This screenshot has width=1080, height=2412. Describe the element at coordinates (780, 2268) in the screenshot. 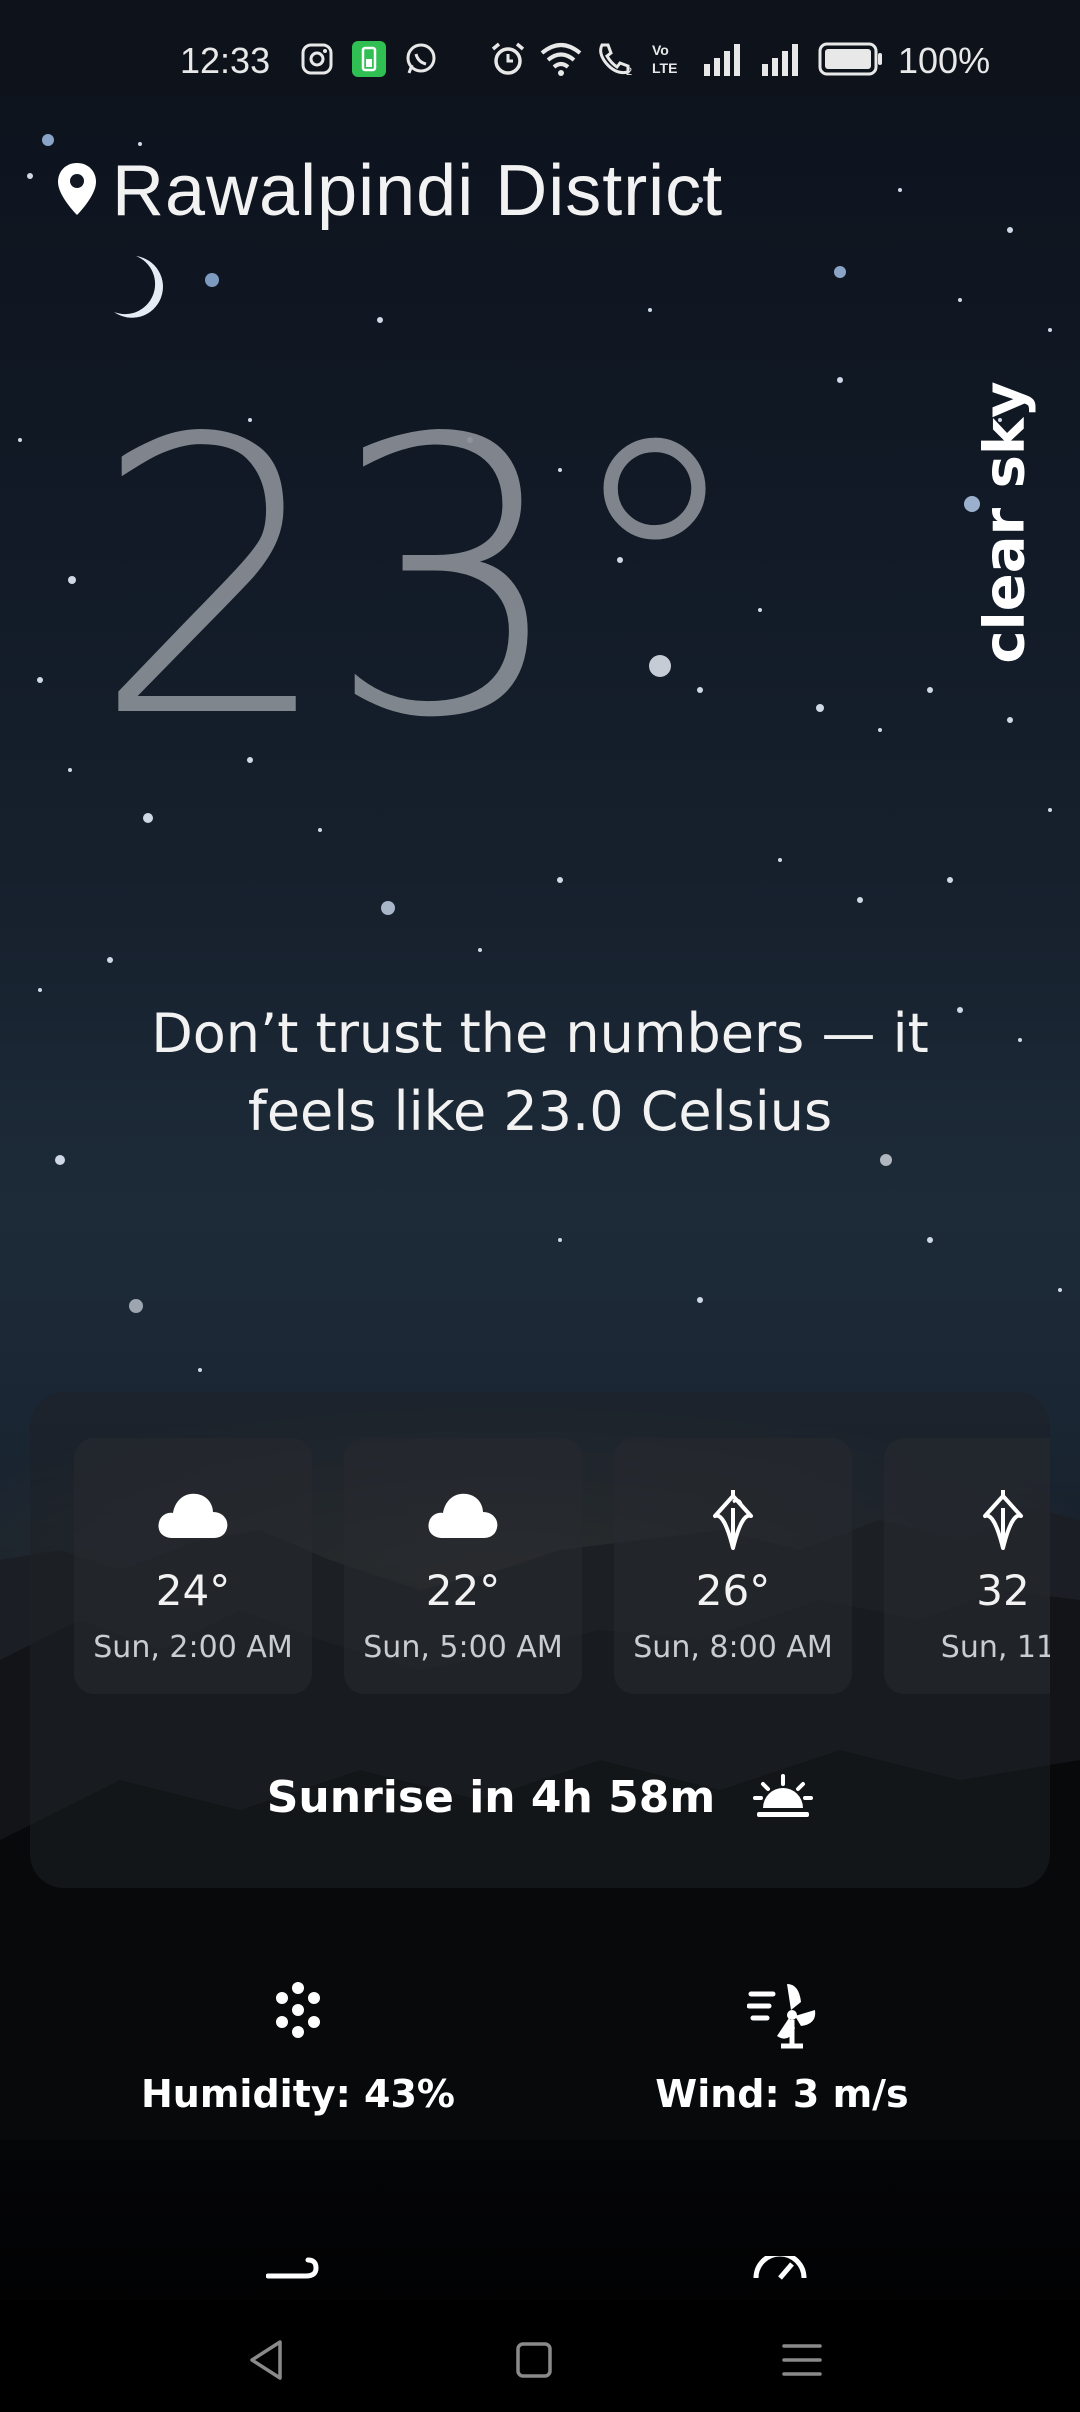

I see `gauge-icon` at that location.